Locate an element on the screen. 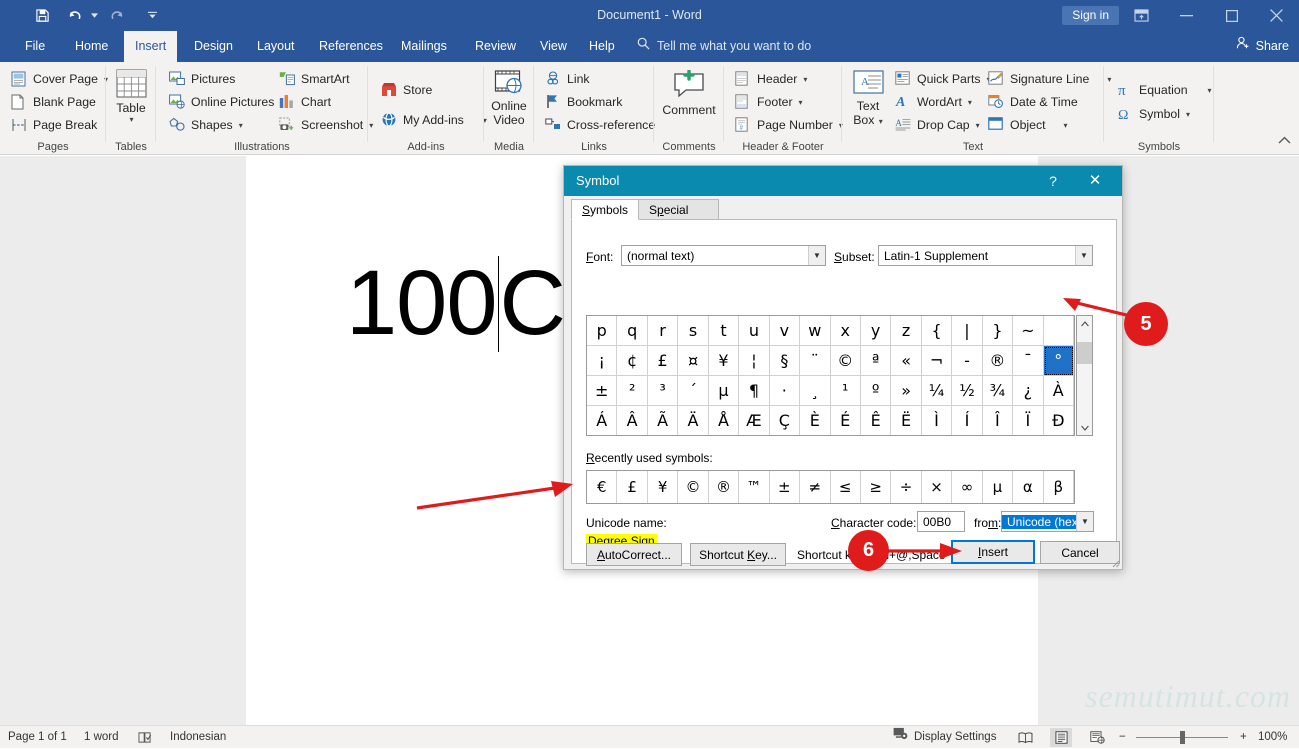 This screenshot has width=1299, height=749. symbol-cell: Ç is located at coordinates (785, 420).